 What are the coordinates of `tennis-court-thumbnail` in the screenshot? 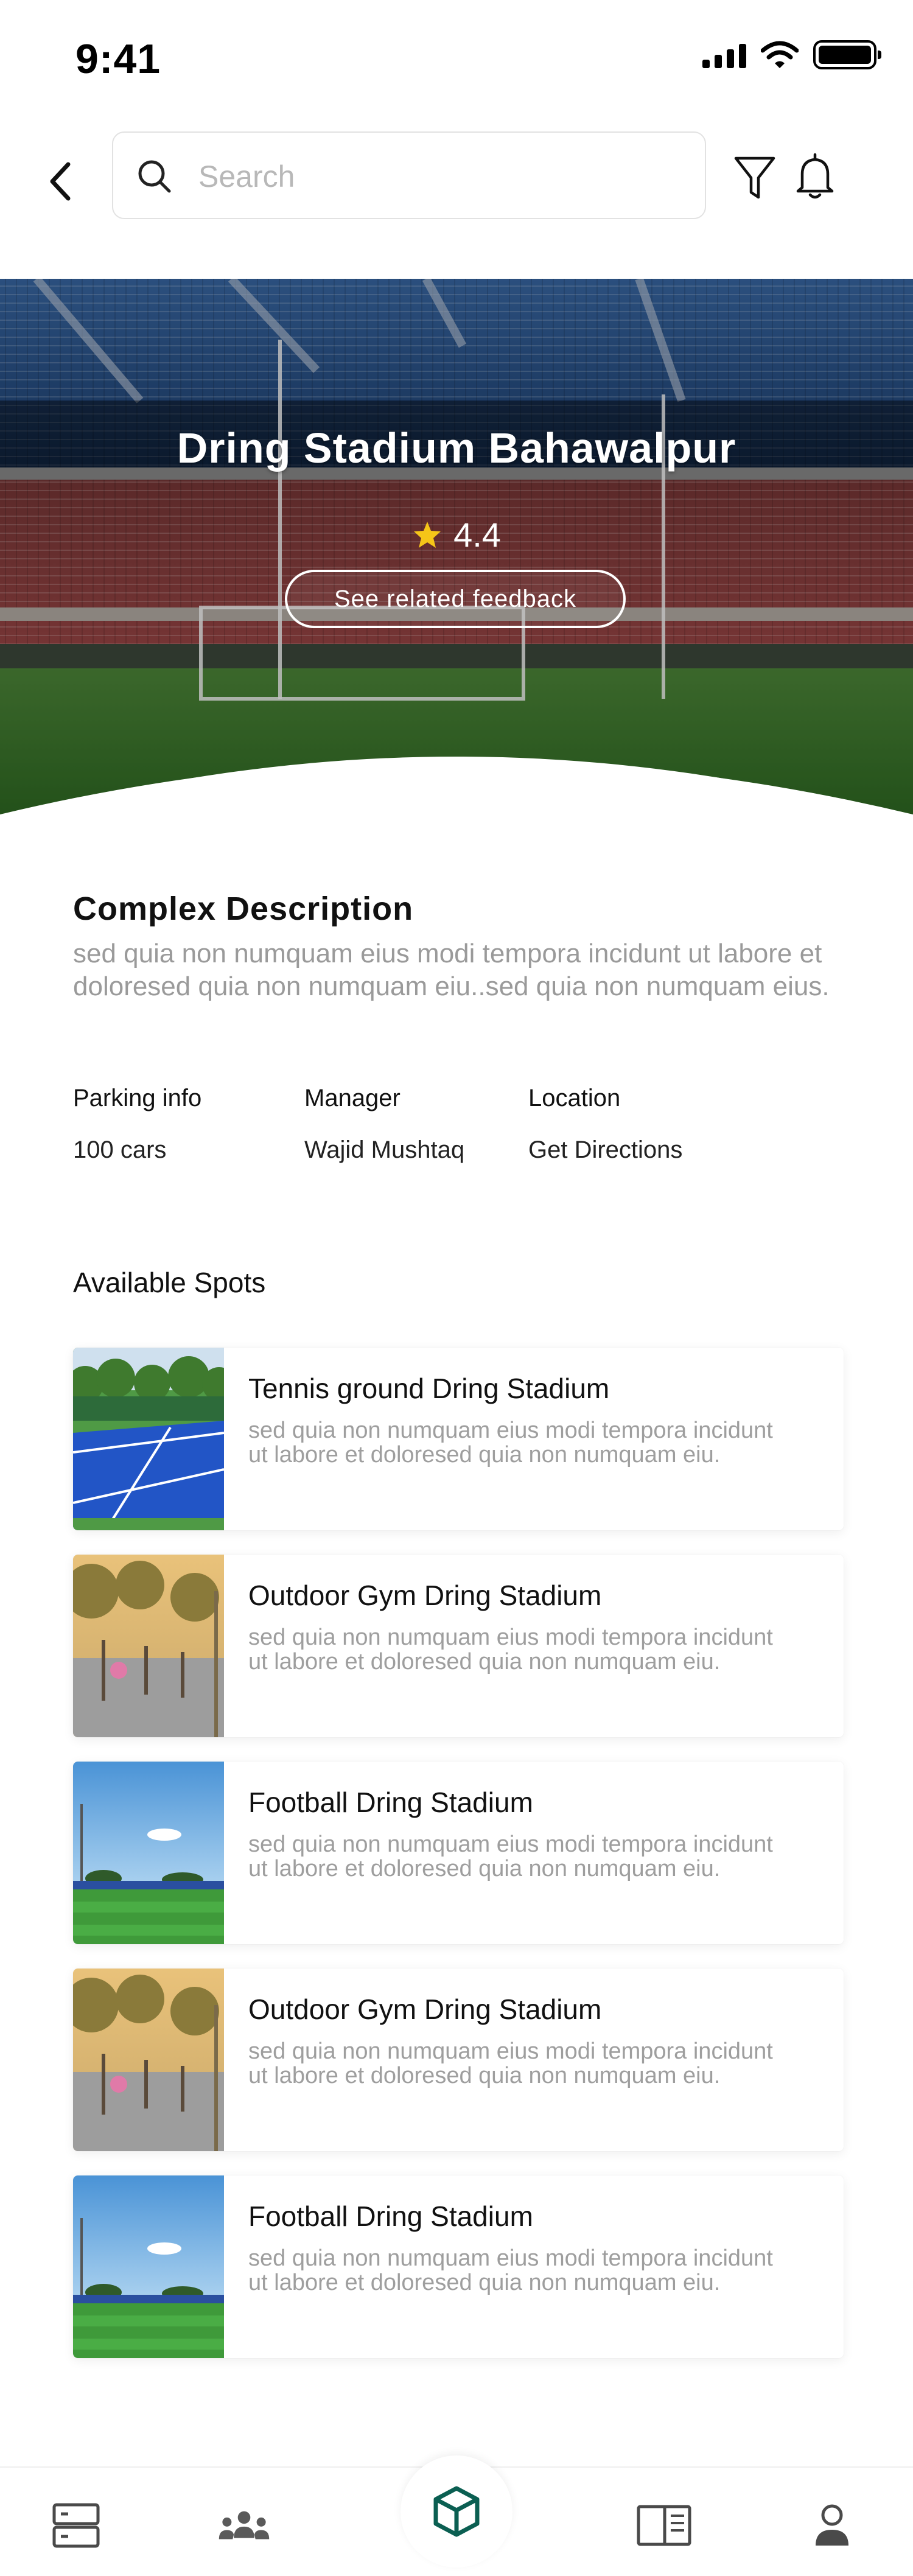 It's located at (149, 1439).